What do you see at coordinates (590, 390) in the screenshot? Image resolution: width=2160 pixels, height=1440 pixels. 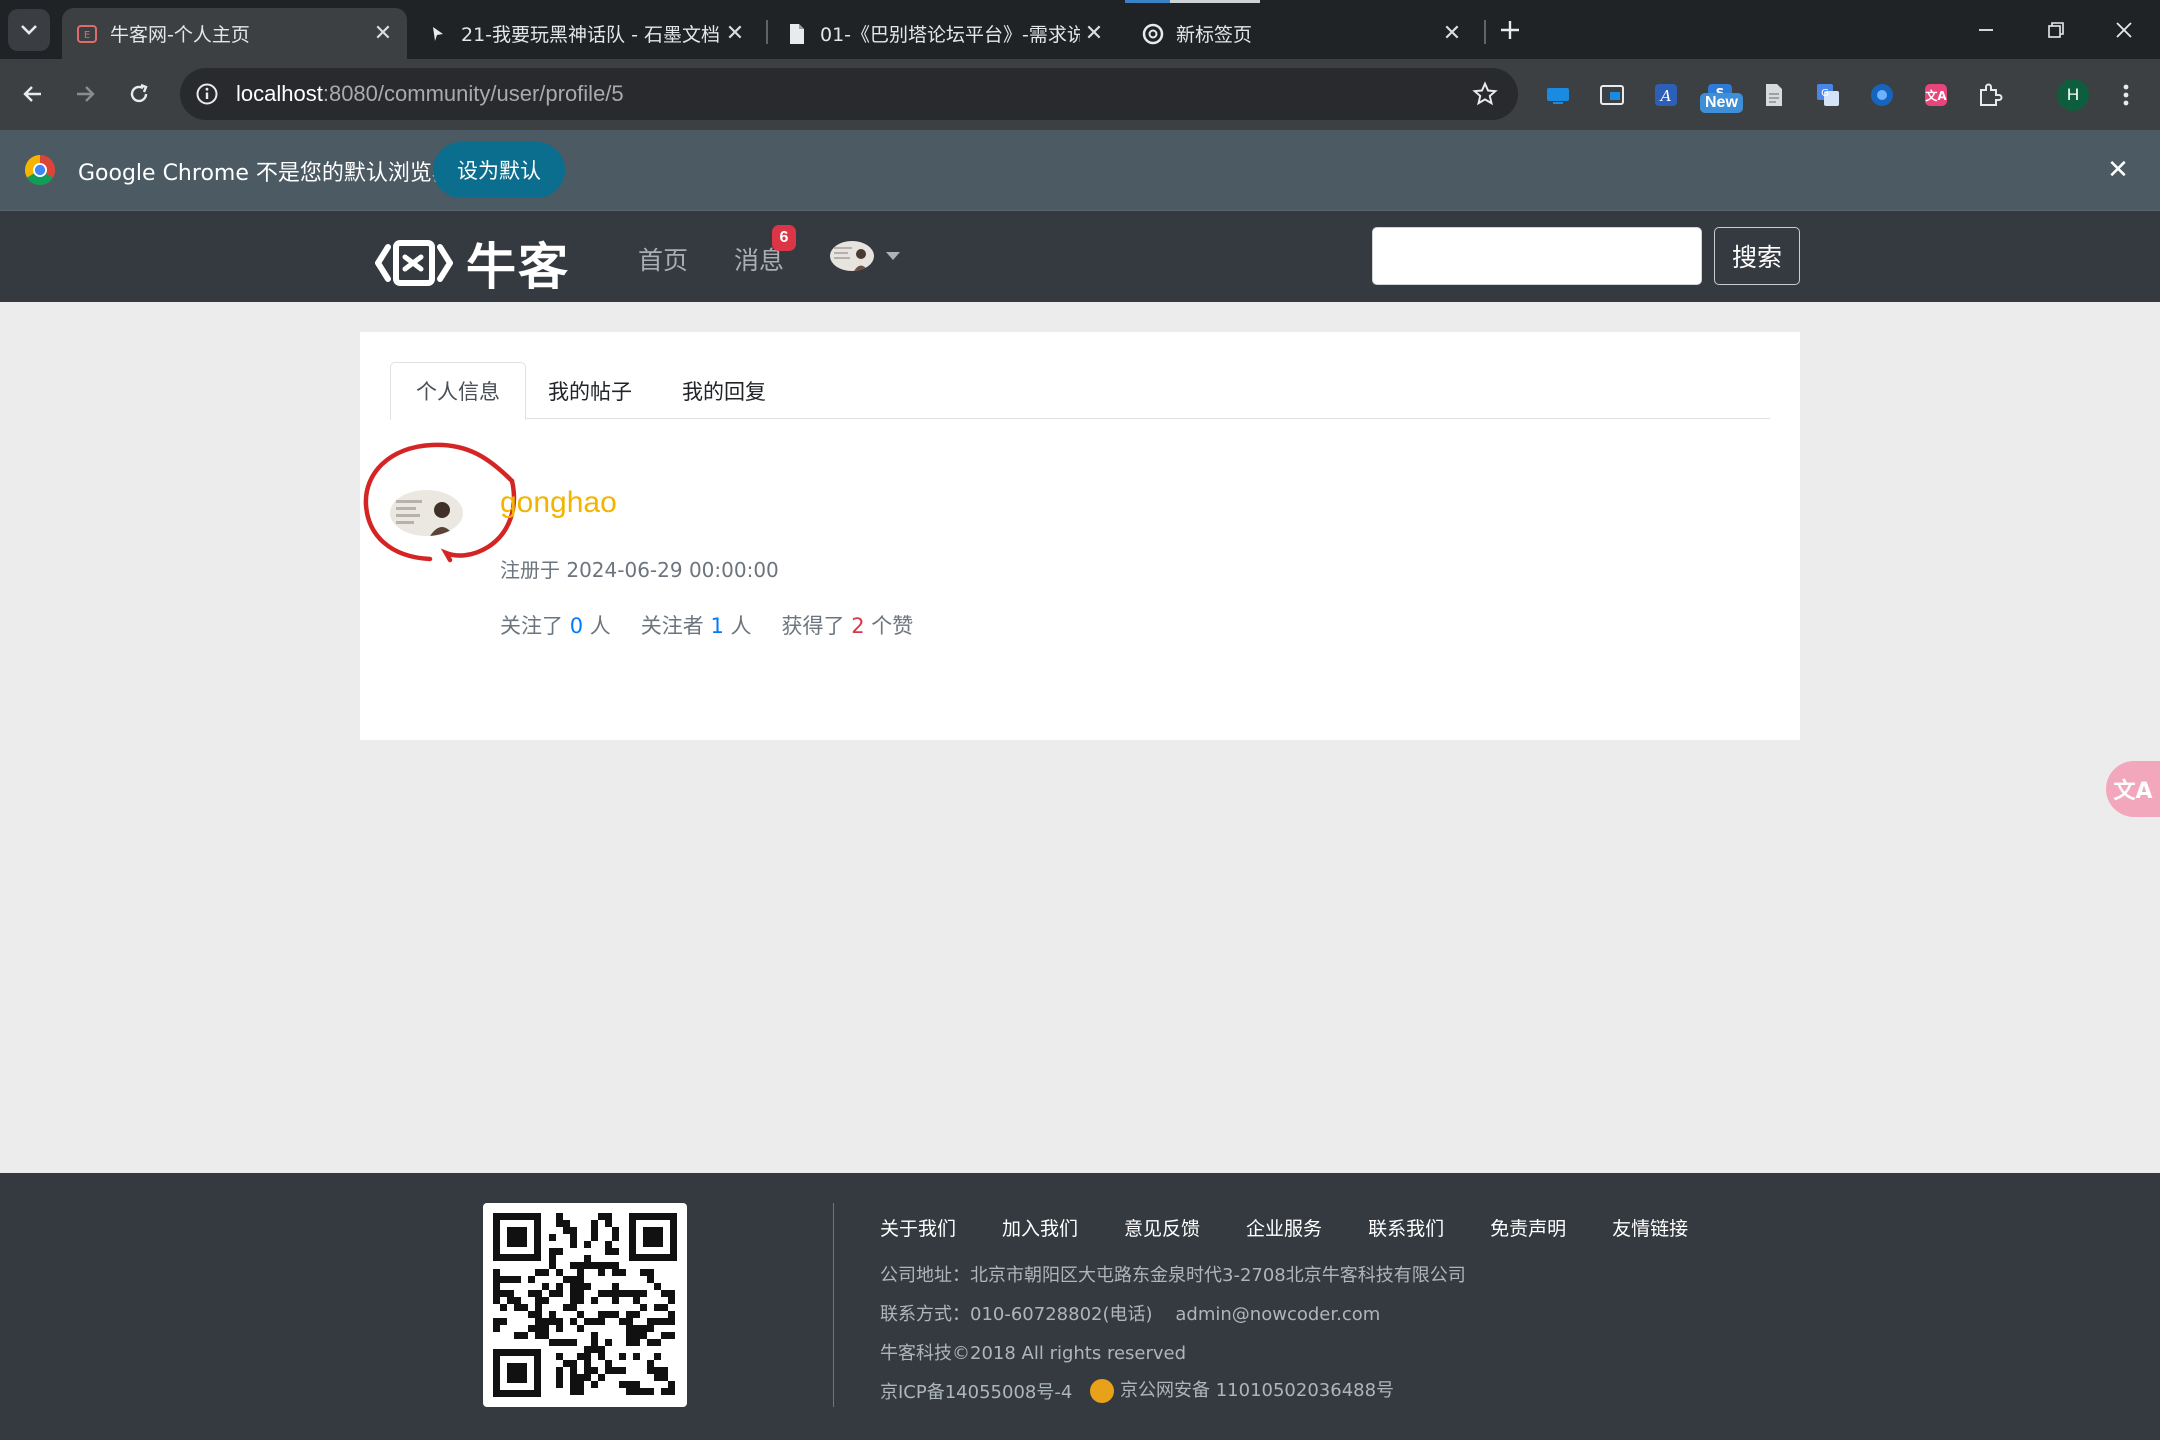 I see `tab-my-posts: 我的帖子` at bounding box center [590, 390].